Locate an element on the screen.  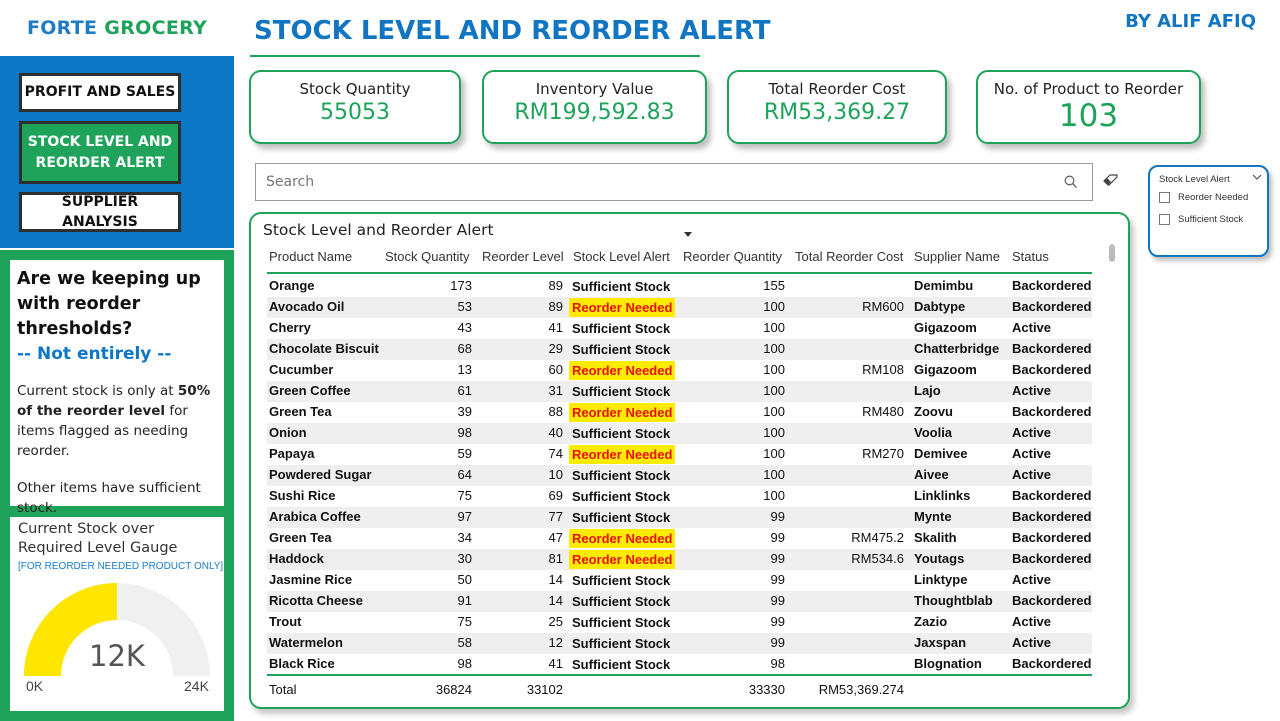
cell-supplier-name: Youtags is located at coordinates (939, 558).